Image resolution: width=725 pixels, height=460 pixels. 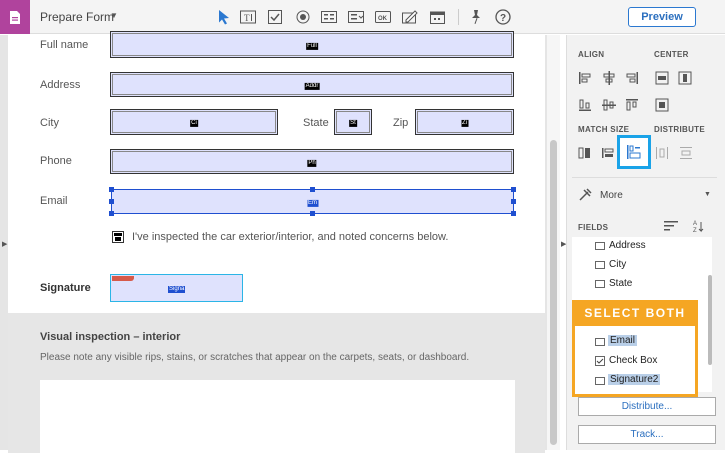 I want to click on tool-title: Prepare Form, so click(x=77, y=17).